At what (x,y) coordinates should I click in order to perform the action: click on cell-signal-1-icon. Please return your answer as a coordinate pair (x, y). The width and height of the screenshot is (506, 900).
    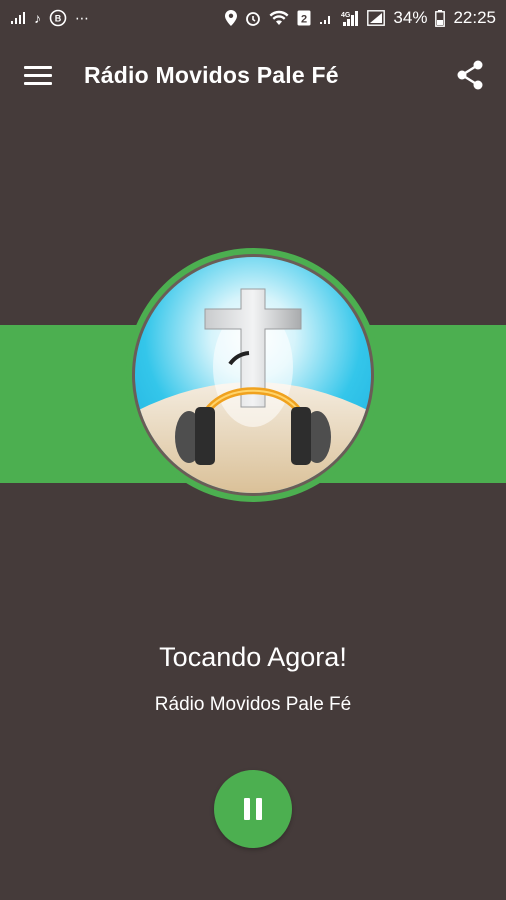
    Looking at the image, I should click on (326, 18).